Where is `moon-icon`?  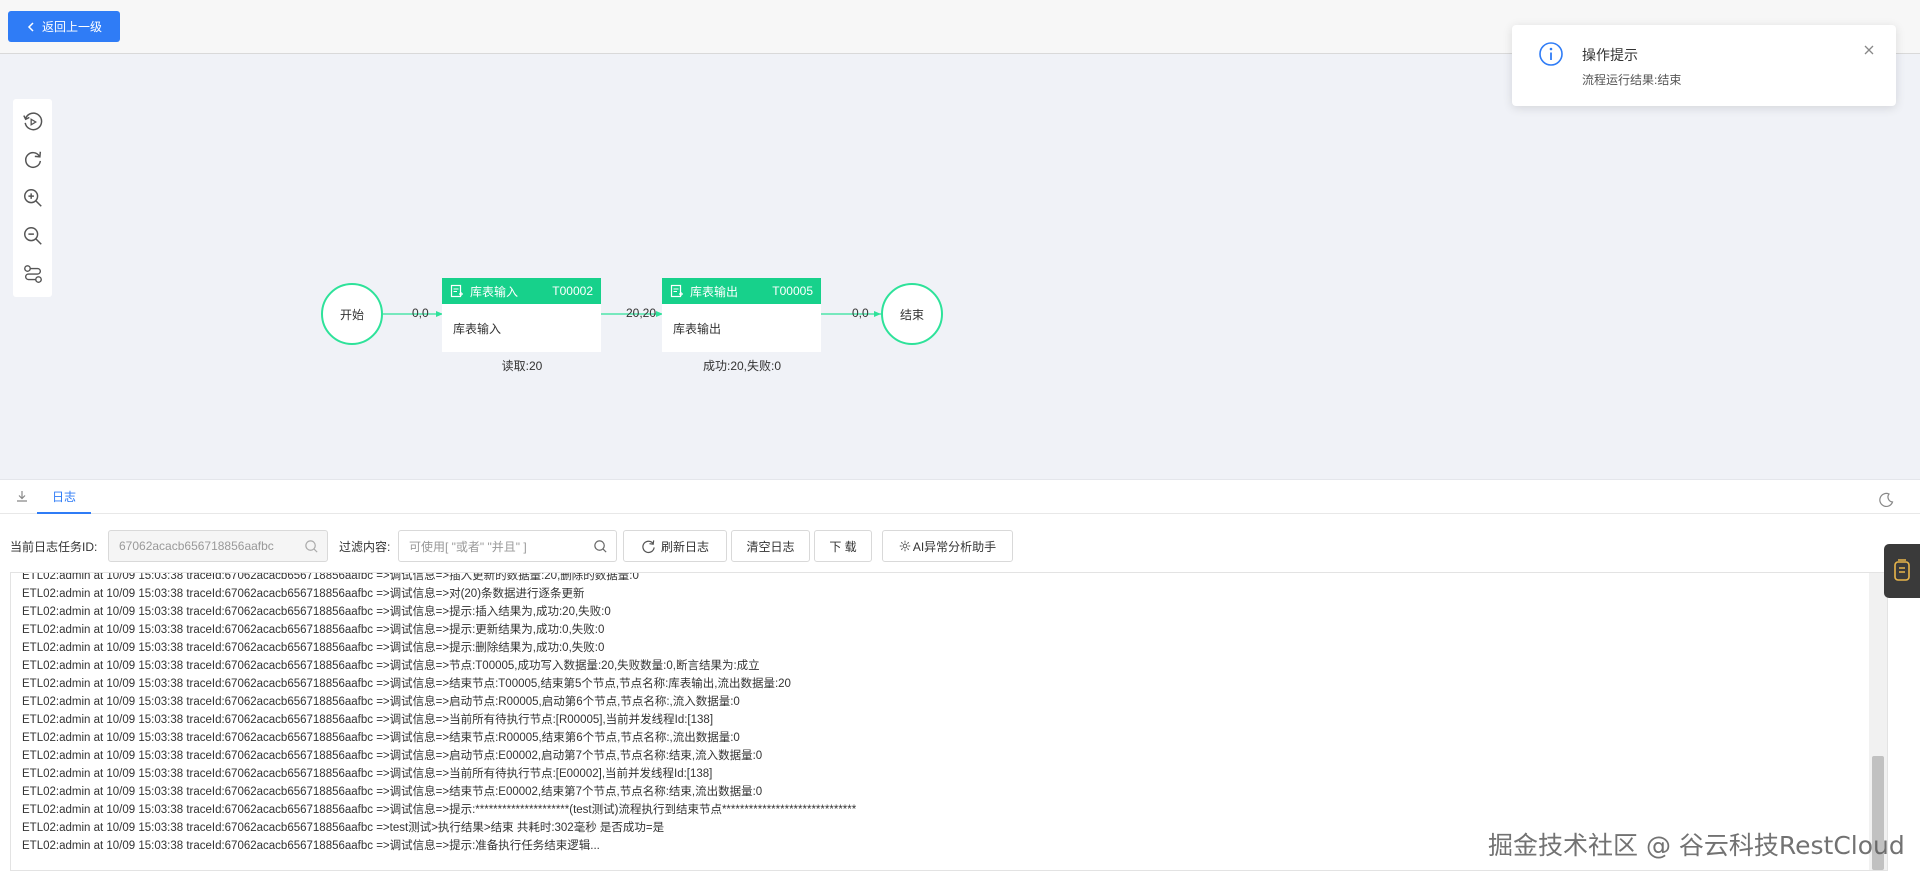 moon-icon is located at coordinates (1886, 500).